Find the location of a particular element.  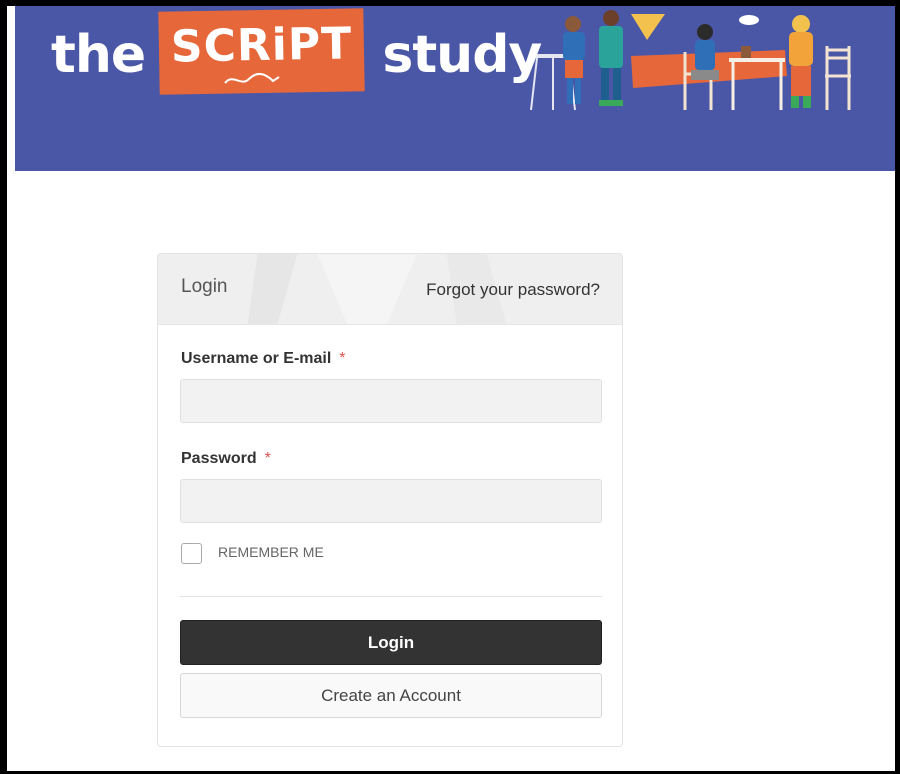

remember-me-label: REMEMBER ME is located at coordinates (271, 552).